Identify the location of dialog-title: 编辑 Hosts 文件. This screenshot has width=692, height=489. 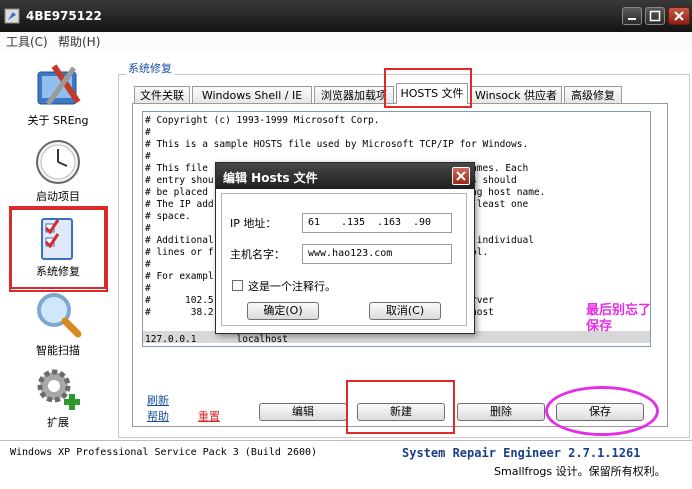
(270, 178).